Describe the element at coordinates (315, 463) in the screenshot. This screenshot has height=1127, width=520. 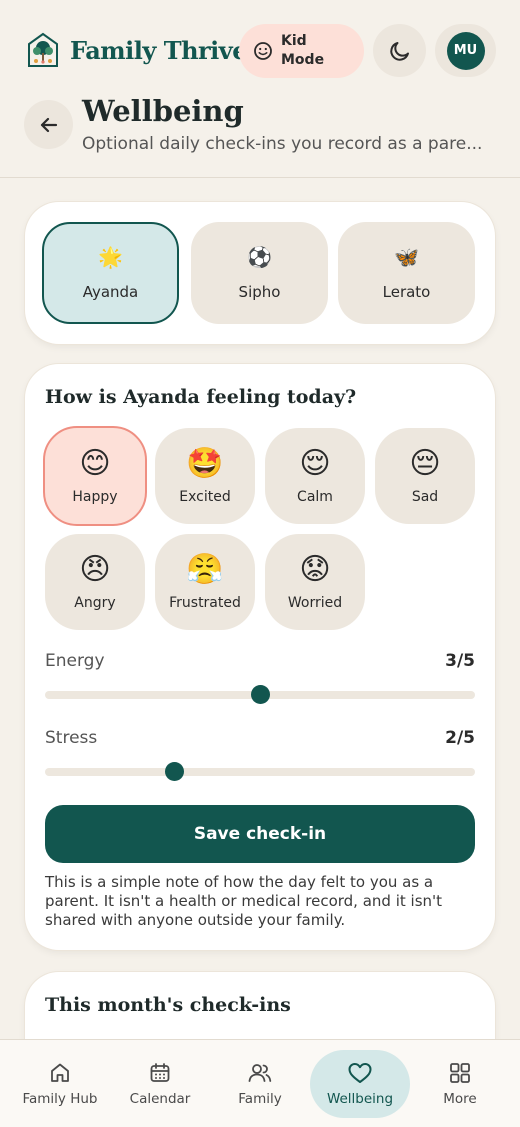
I see `relieved-face-icon: 😌` at that location.